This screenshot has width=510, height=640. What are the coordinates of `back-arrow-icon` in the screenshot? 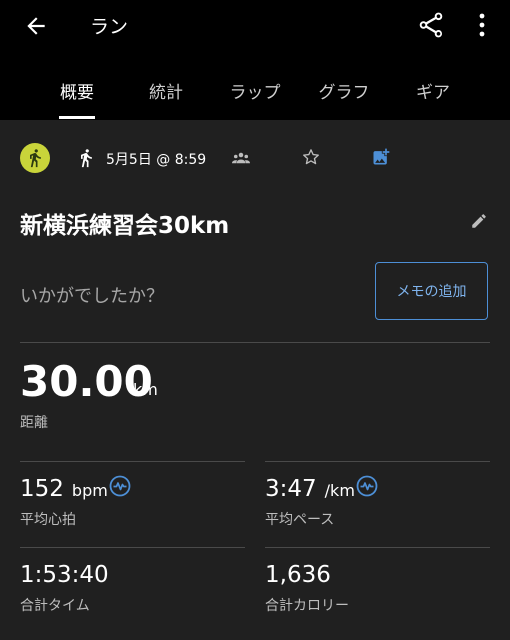 It's located at (36, 26).